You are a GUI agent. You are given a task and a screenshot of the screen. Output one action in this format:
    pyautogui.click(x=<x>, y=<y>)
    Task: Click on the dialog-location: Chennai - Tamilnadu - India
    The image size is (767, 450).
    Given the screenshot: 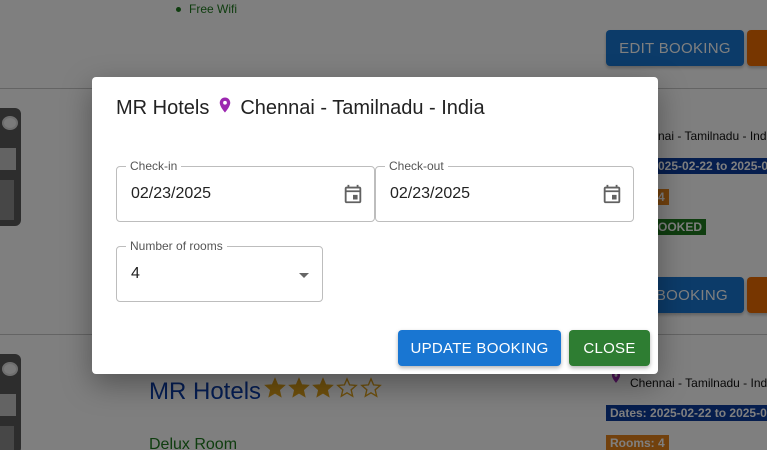 What is the action you would take?
    pyautogui.click(x=362, y=108)
    